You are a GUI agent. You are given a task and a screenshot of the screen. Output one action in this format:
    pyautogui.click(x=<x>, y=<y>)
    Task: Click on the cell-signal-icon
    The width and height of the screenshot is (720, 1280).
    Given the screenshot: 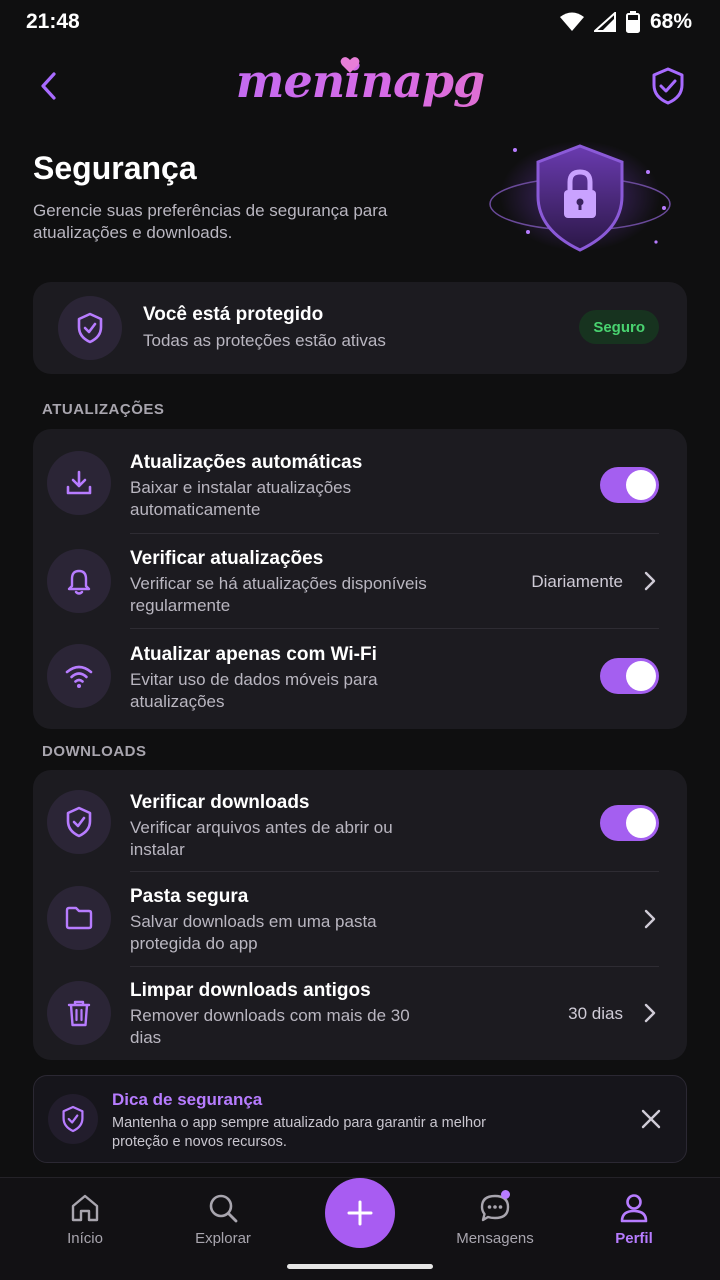 What is the action you would take?
    pyautogui.click(x=604, y=22)
    